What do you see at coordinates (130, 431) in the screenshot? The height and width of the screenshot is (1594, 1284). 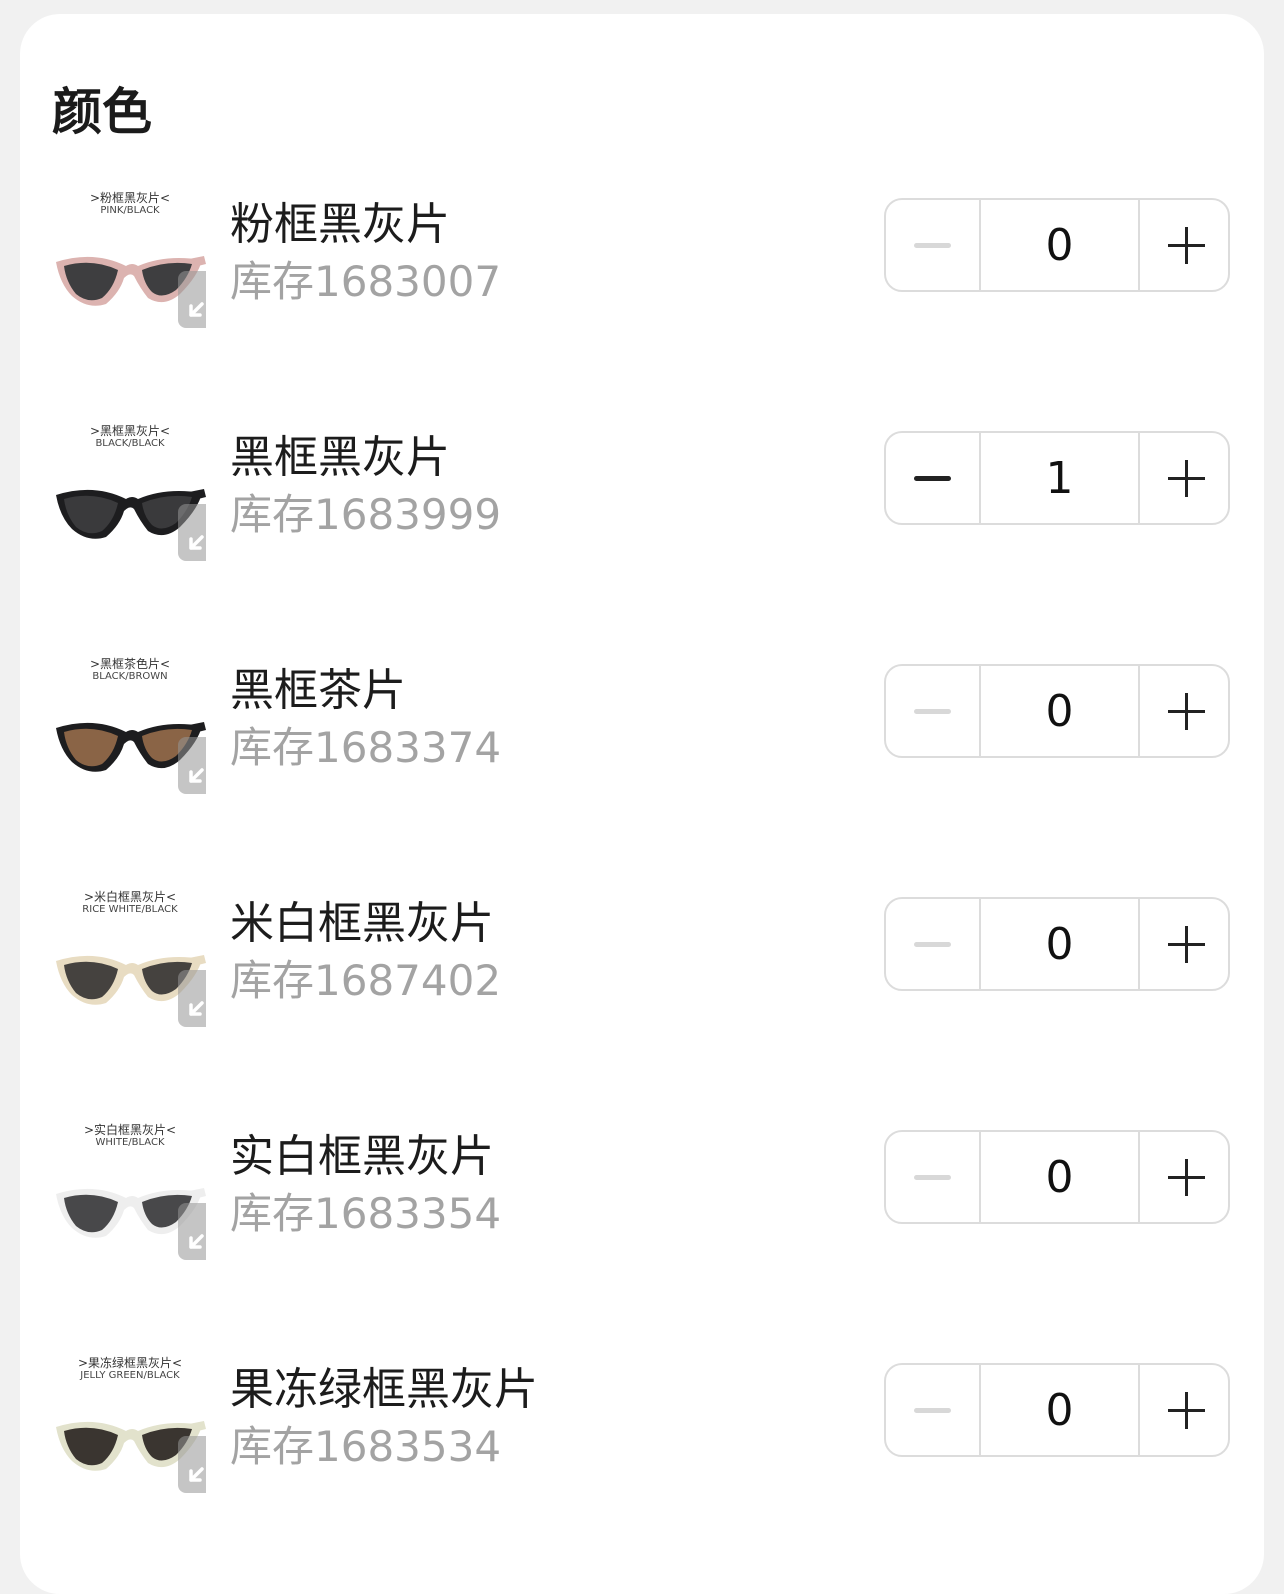 I see `thumbnail-label-cn: >黑框黑灰片<` at bounding box center [130, 431].